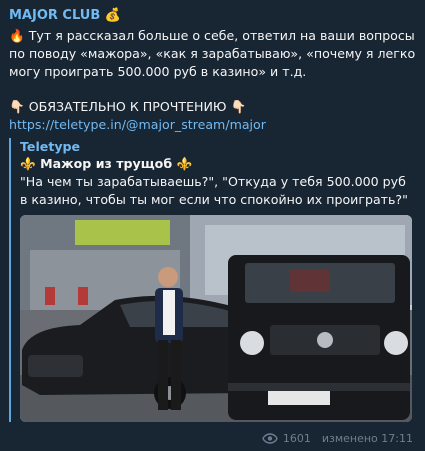 Image resolution: width=425 pixels, height=451 pixels. I want to click on preview-site-name: Teletype, so click(50, 146).